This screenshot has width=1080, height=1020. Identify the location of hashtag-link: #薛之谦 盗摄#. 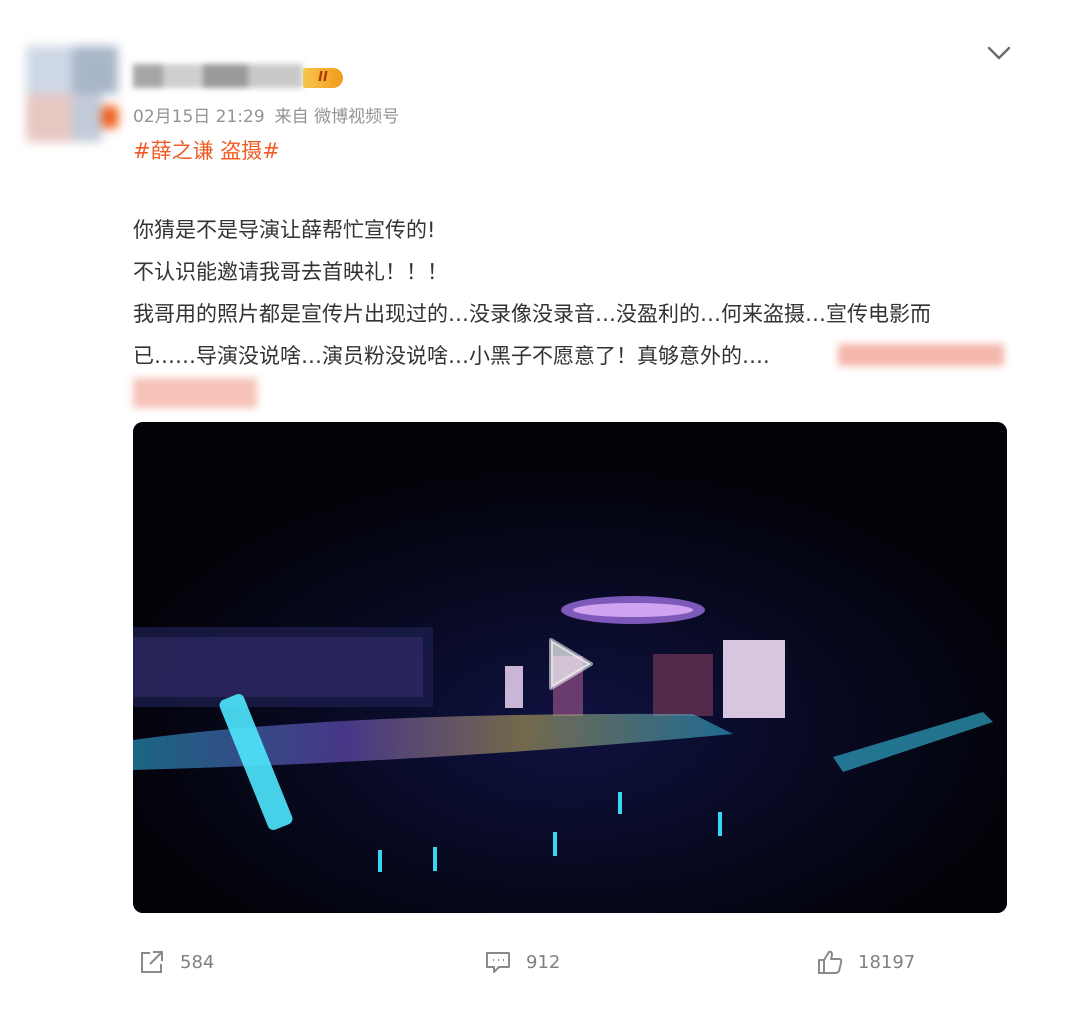
(206, 150).